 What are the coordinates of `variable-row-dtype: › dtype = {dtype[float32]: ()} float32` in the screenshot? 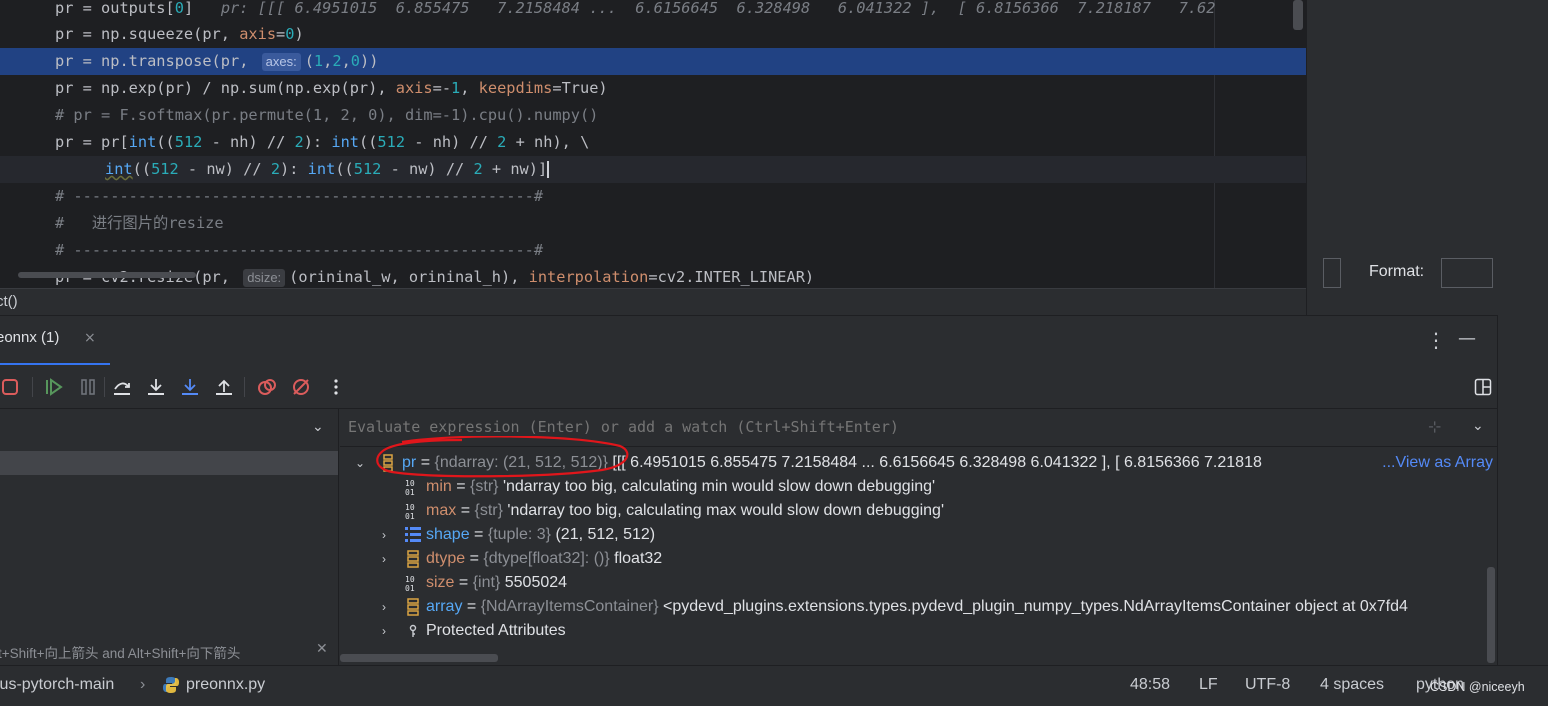 It's located at (918, 559).